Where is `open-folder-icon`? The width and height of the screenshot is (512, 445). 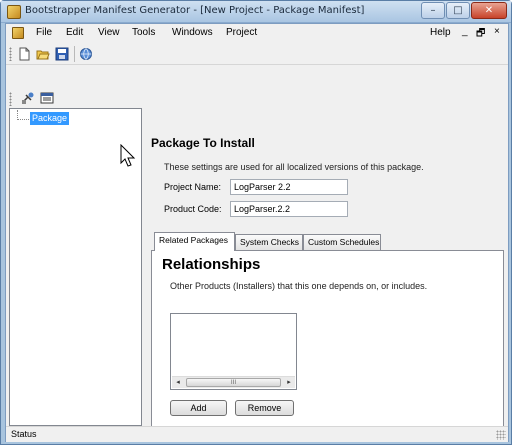
open-folder-icon is located at coordinates (43, 54).